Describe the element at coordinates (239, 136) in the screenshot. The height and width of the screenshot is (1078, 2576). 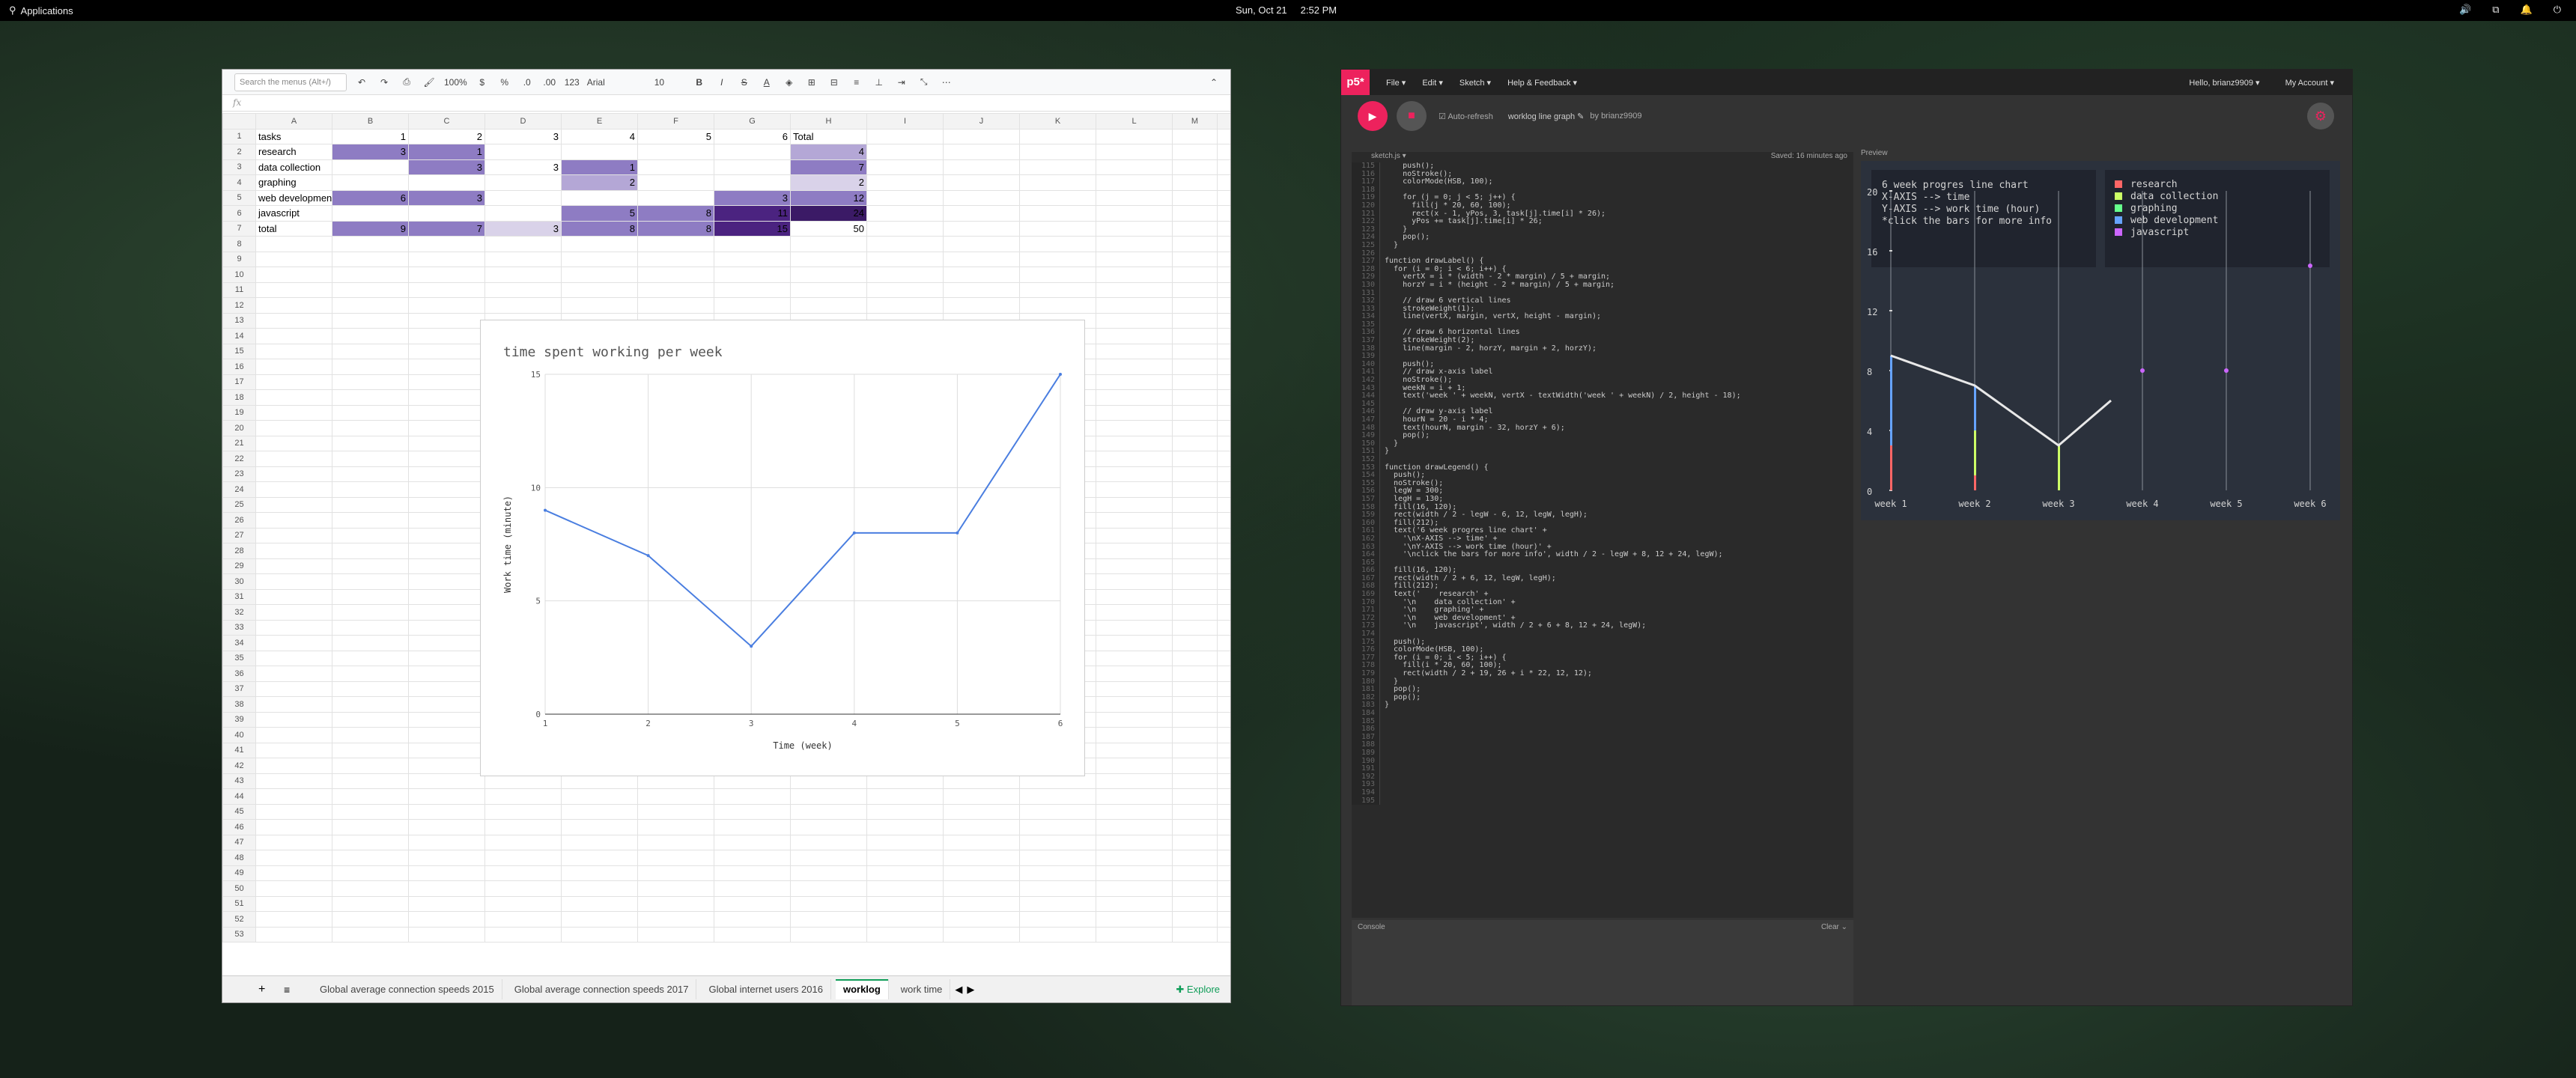
I see `row-header: 1` at that location.